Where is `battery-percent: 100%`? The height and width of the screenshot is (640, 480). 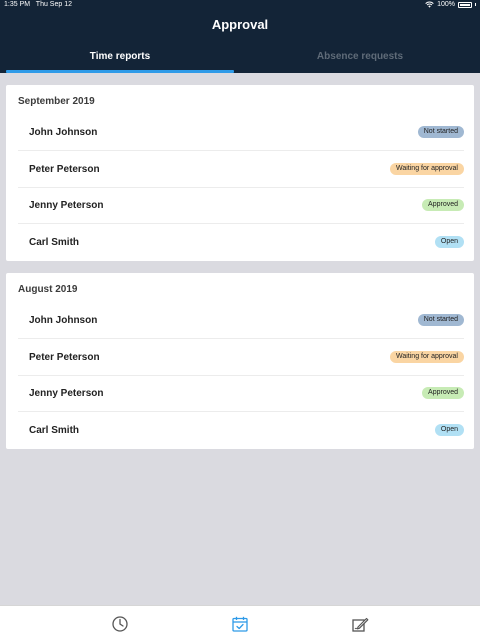 battery-percent: 100% is located at coordinates (446, 4).